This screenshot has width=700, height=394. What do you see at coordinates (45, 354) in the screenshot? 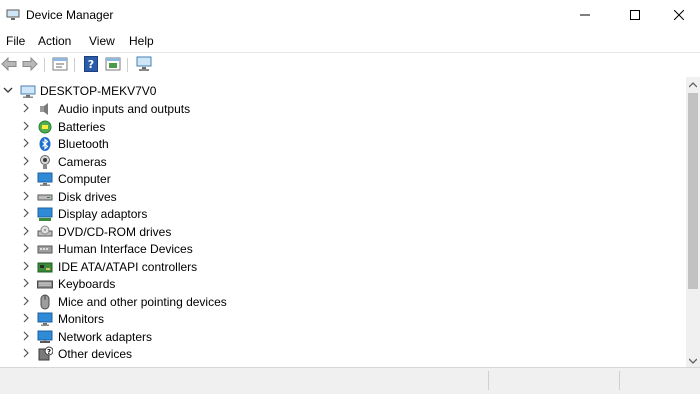
I see `other-devices-icon: ?` at bounding box center [45, 354].